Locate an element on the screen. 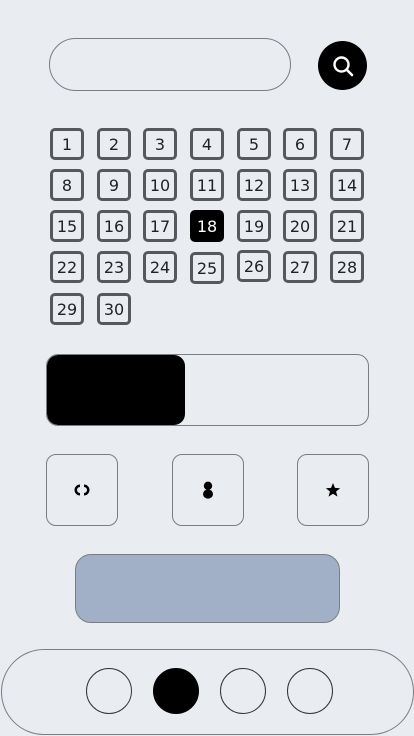 Image resolution: width=414 pixels, height=736 pixels. page-dot-active is located at coordinates (176, 691).